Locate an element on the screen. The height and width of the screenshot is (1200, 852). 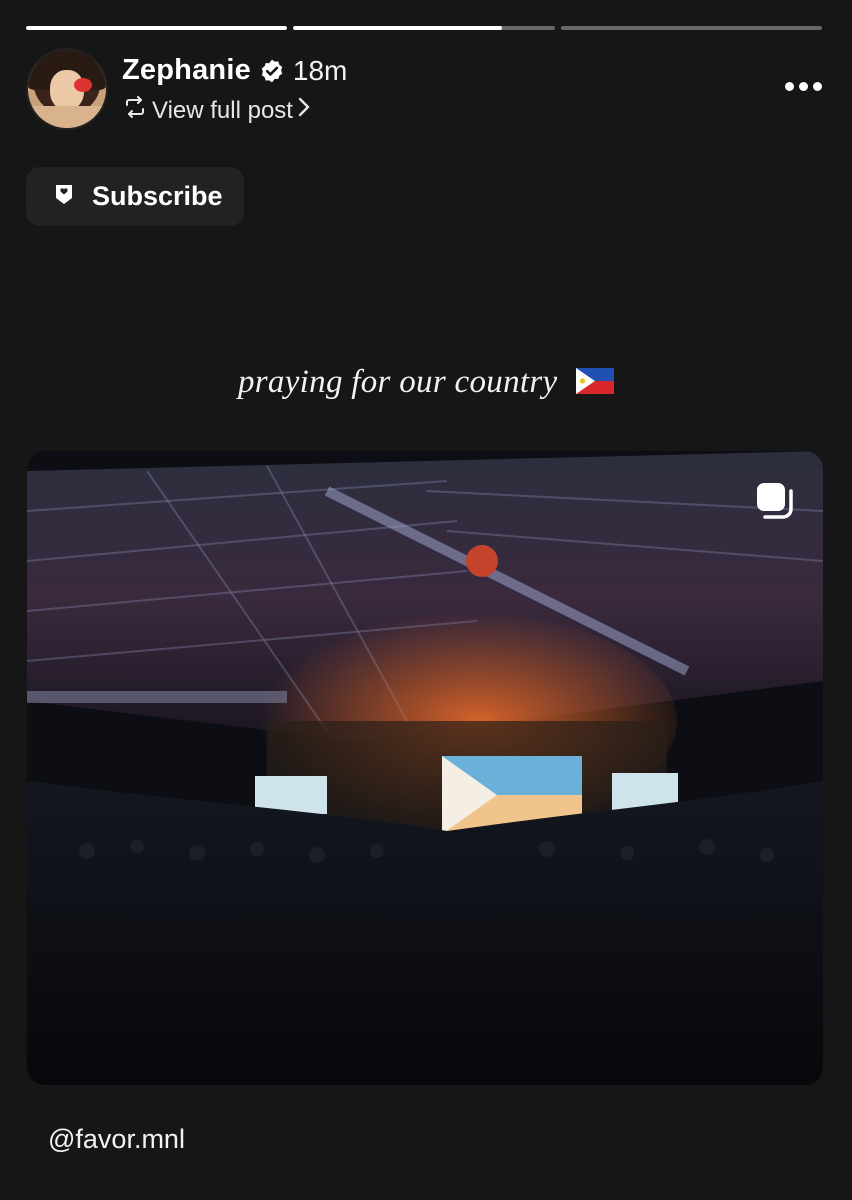
subscribe-badge-icon is located at coordinates (64, 196).